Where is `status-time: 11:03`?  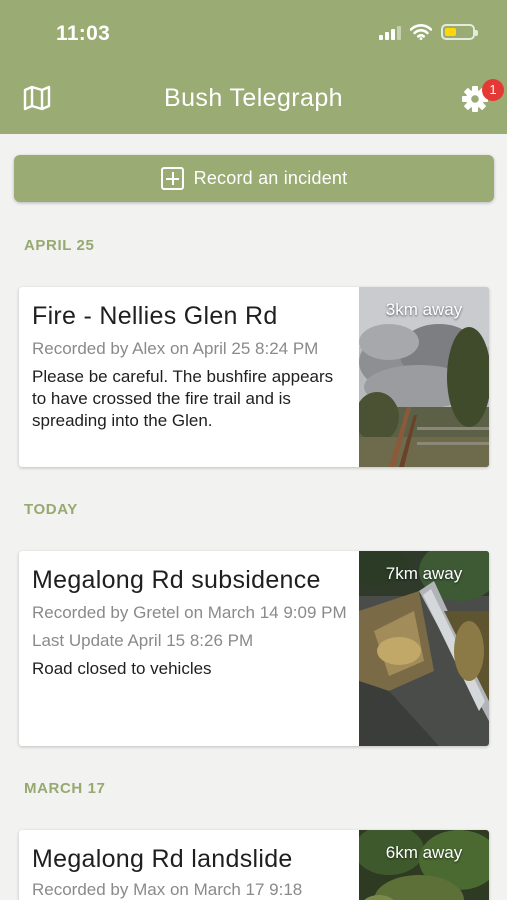 status-time: 11:03 is located at coordinates (83, 33).